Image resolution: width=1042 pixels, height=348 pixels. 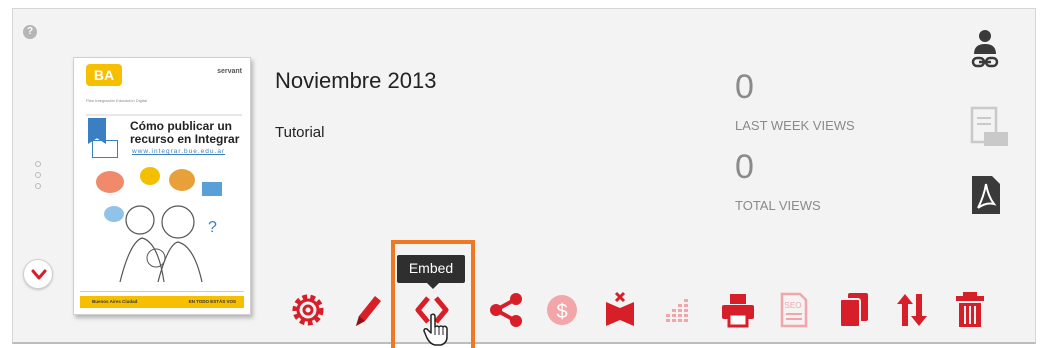 What do you see at coordinates (162, 291) in the screenshot?
I see `thumbnail-footer-line` at bounding box center [162, 291].